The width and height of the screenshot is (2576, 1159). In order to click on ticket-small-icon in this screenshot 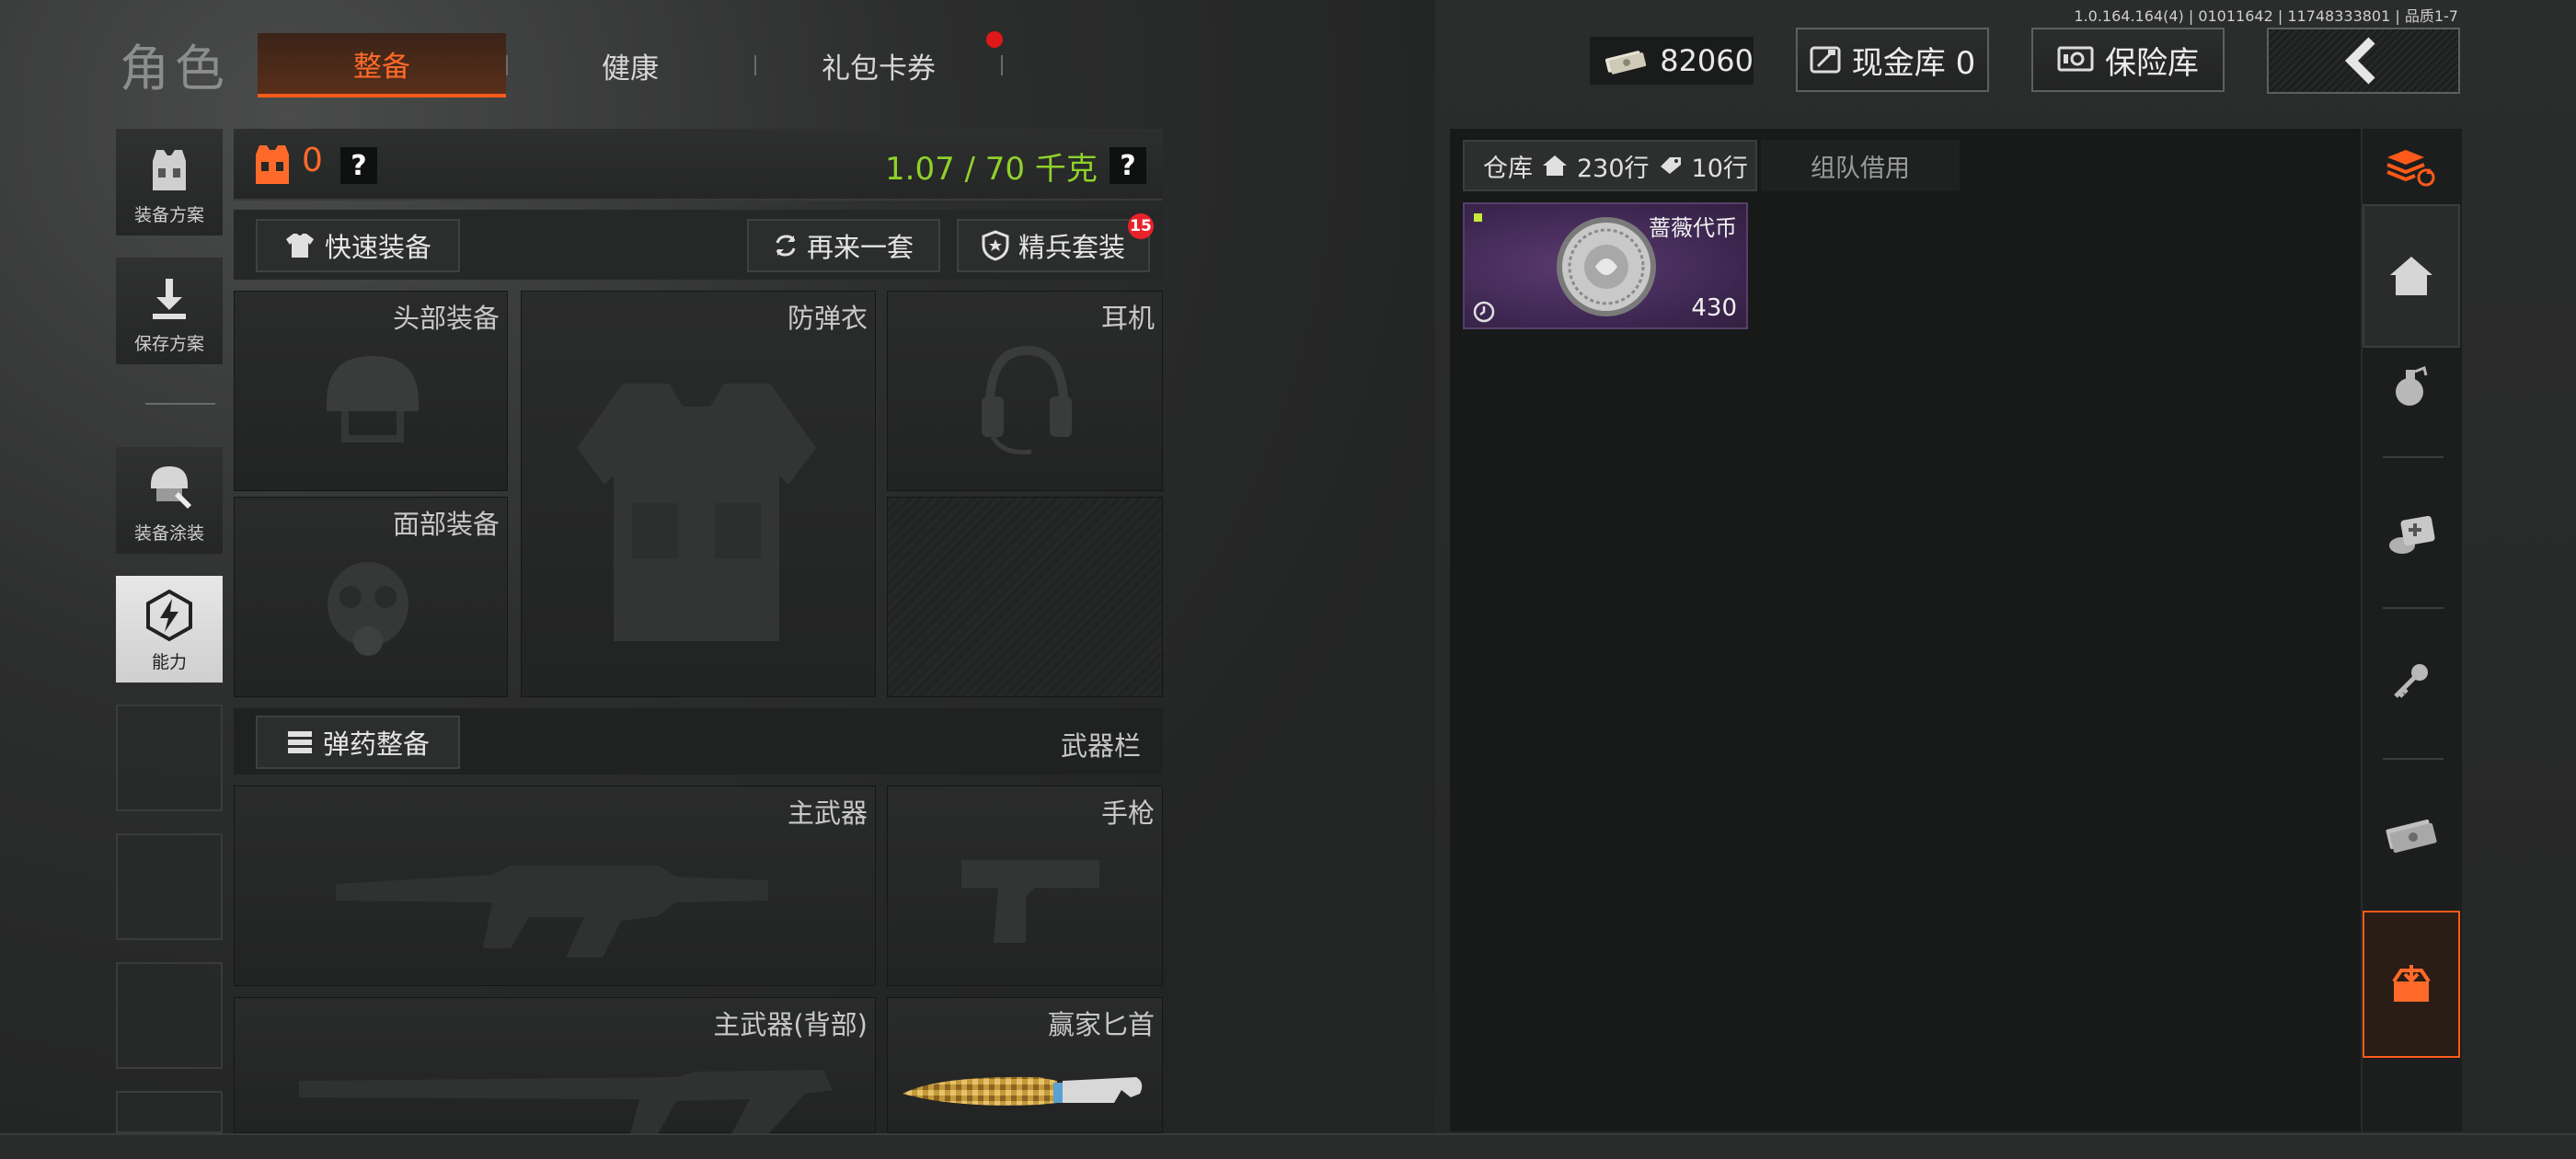, I will do `click(1670, 165)`.